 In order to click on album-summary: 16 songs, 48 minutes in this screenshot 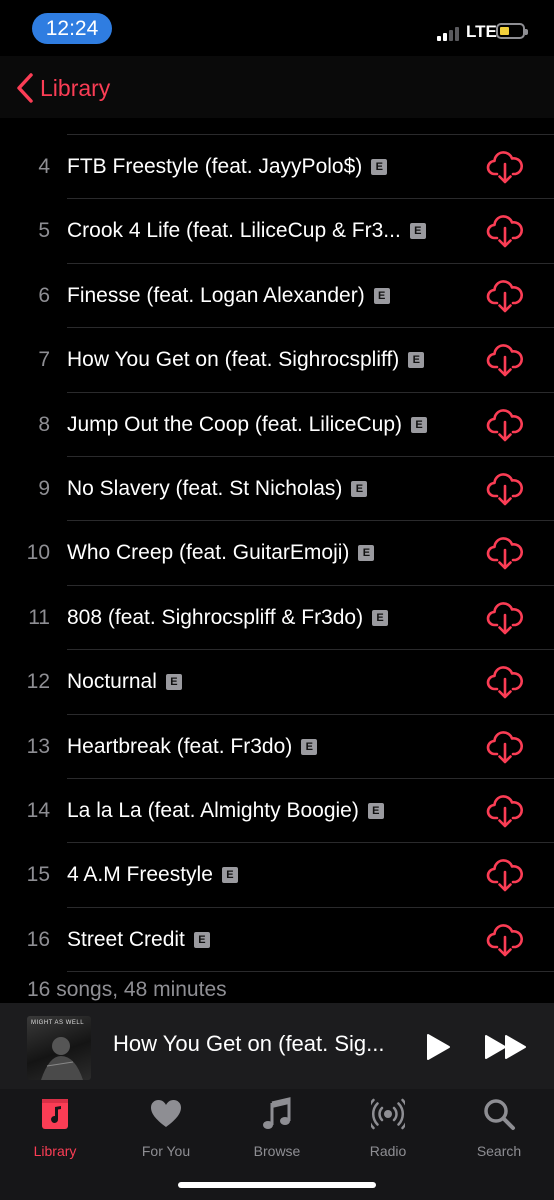, I will do `click(127, 989)`.